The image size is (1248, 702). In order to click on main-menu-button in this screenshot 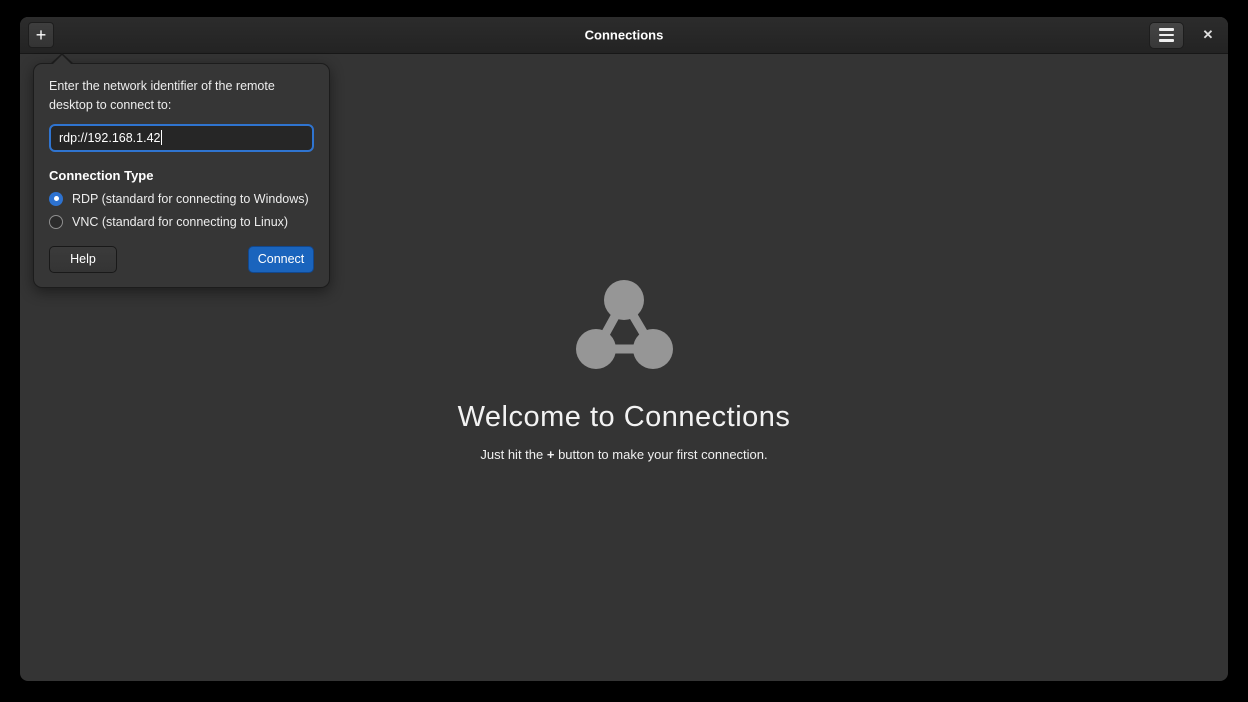, I will do `click(1166, 35)`.